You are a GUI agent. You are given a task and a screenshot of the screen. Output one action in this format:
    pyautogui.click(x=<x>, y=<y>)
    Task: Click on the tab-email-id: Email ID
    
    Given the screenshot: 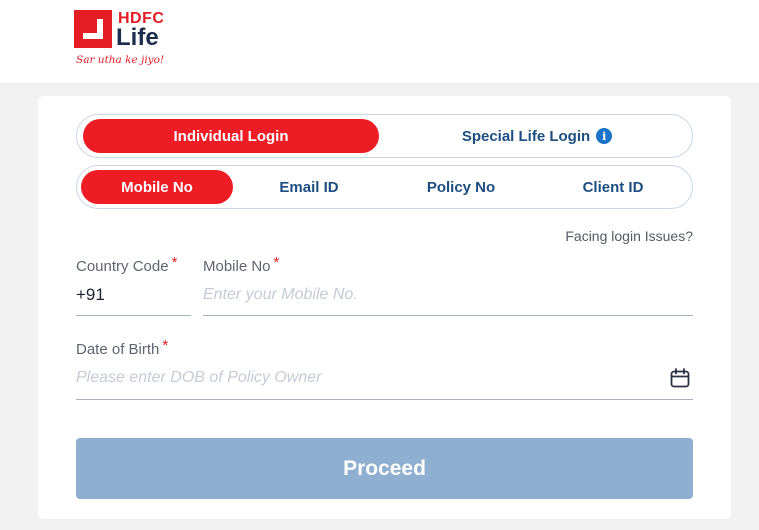 What is the action you would take?
    pyautogui.click(x=309, y=187)
    